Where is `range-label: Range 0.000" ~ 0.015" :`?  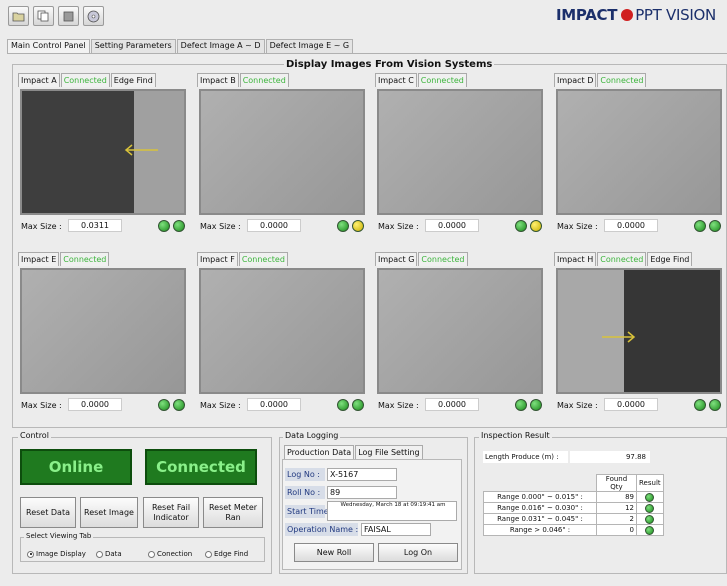 range-label: Range 0.000" ~ 0.015" : is located at coordinates (540, 497).